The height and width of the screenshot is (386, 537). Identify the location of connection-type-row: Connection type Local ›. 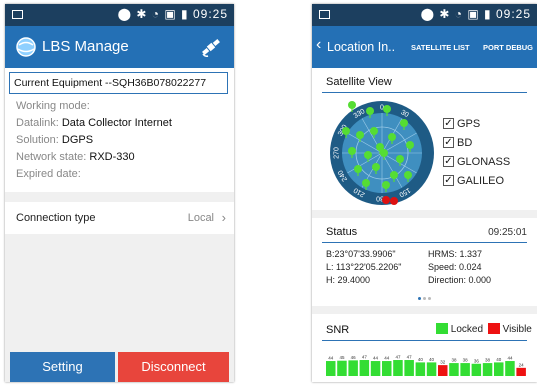
(119, 218).